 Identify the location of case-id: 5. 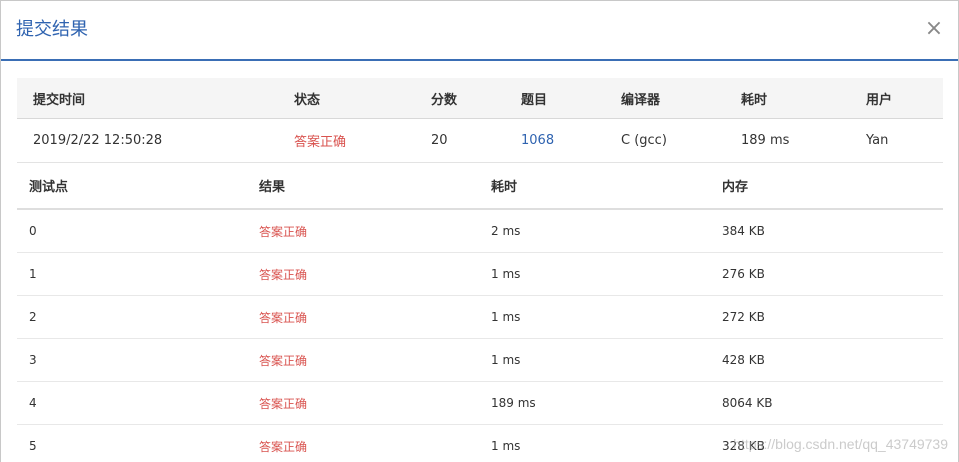
(33, 446).